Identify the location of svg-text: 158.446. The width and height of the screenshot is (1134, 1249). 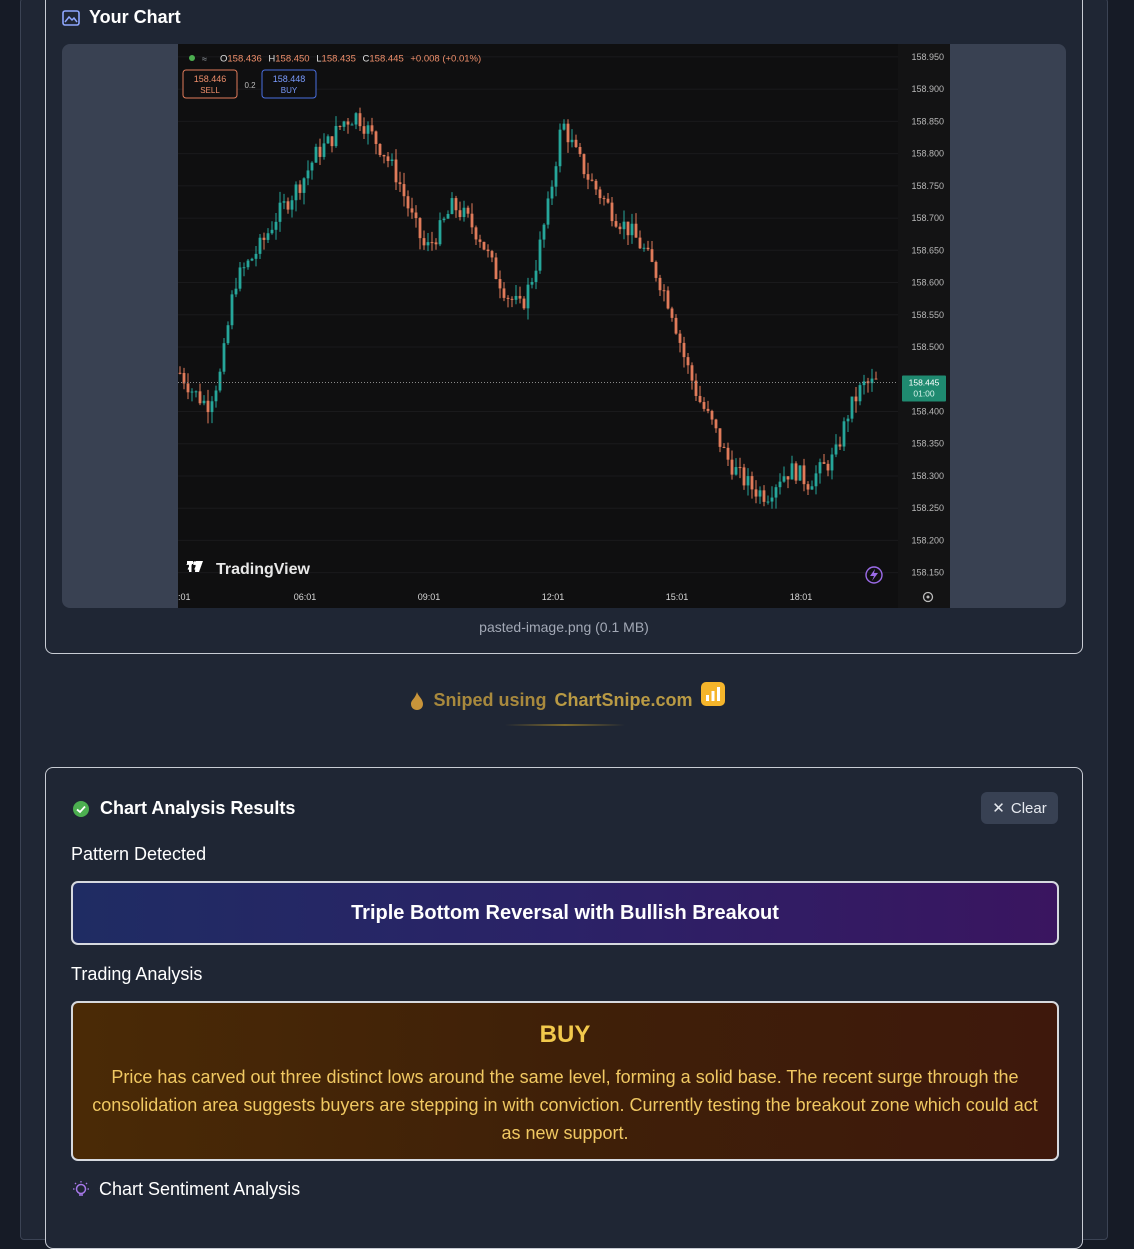
(210, 79).